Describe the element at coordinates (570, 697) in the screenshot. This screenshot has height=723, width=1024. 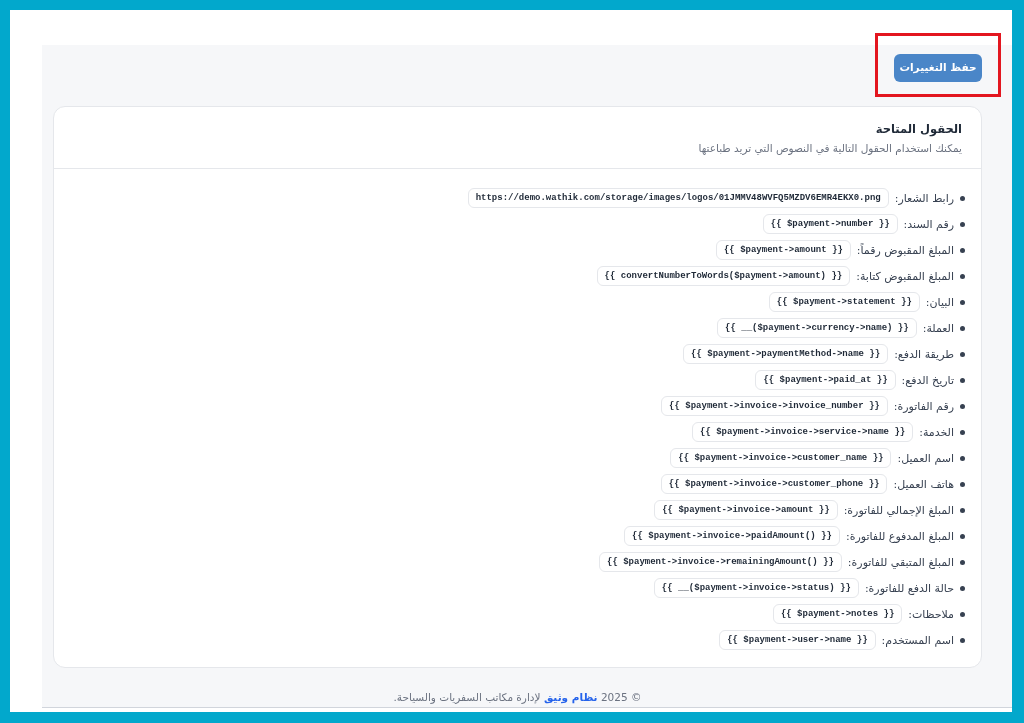
I see `brand-link: نظام وثيق` at that location.